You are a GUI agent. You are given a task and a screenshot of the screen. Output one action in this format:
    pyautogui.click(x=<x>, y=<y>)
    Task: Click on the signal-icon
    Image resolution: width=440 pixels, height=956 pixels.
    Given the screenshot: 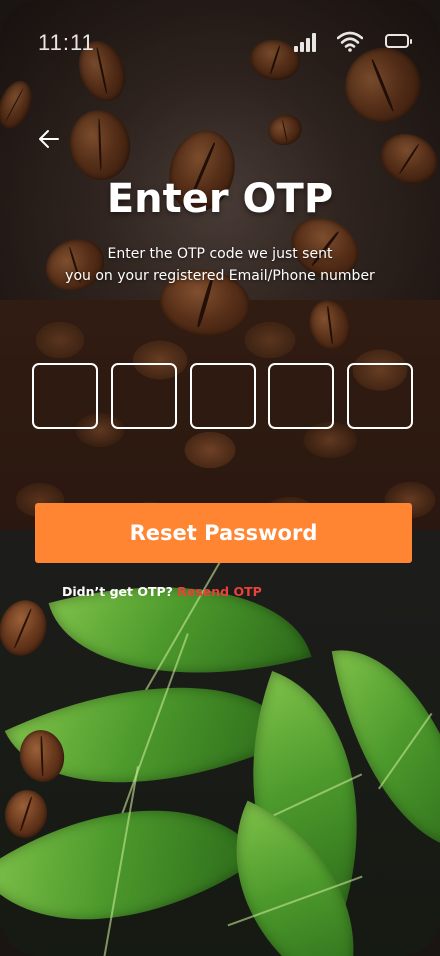 What is the action you would take?
    pyautogui.click(x=307, y=42)
    